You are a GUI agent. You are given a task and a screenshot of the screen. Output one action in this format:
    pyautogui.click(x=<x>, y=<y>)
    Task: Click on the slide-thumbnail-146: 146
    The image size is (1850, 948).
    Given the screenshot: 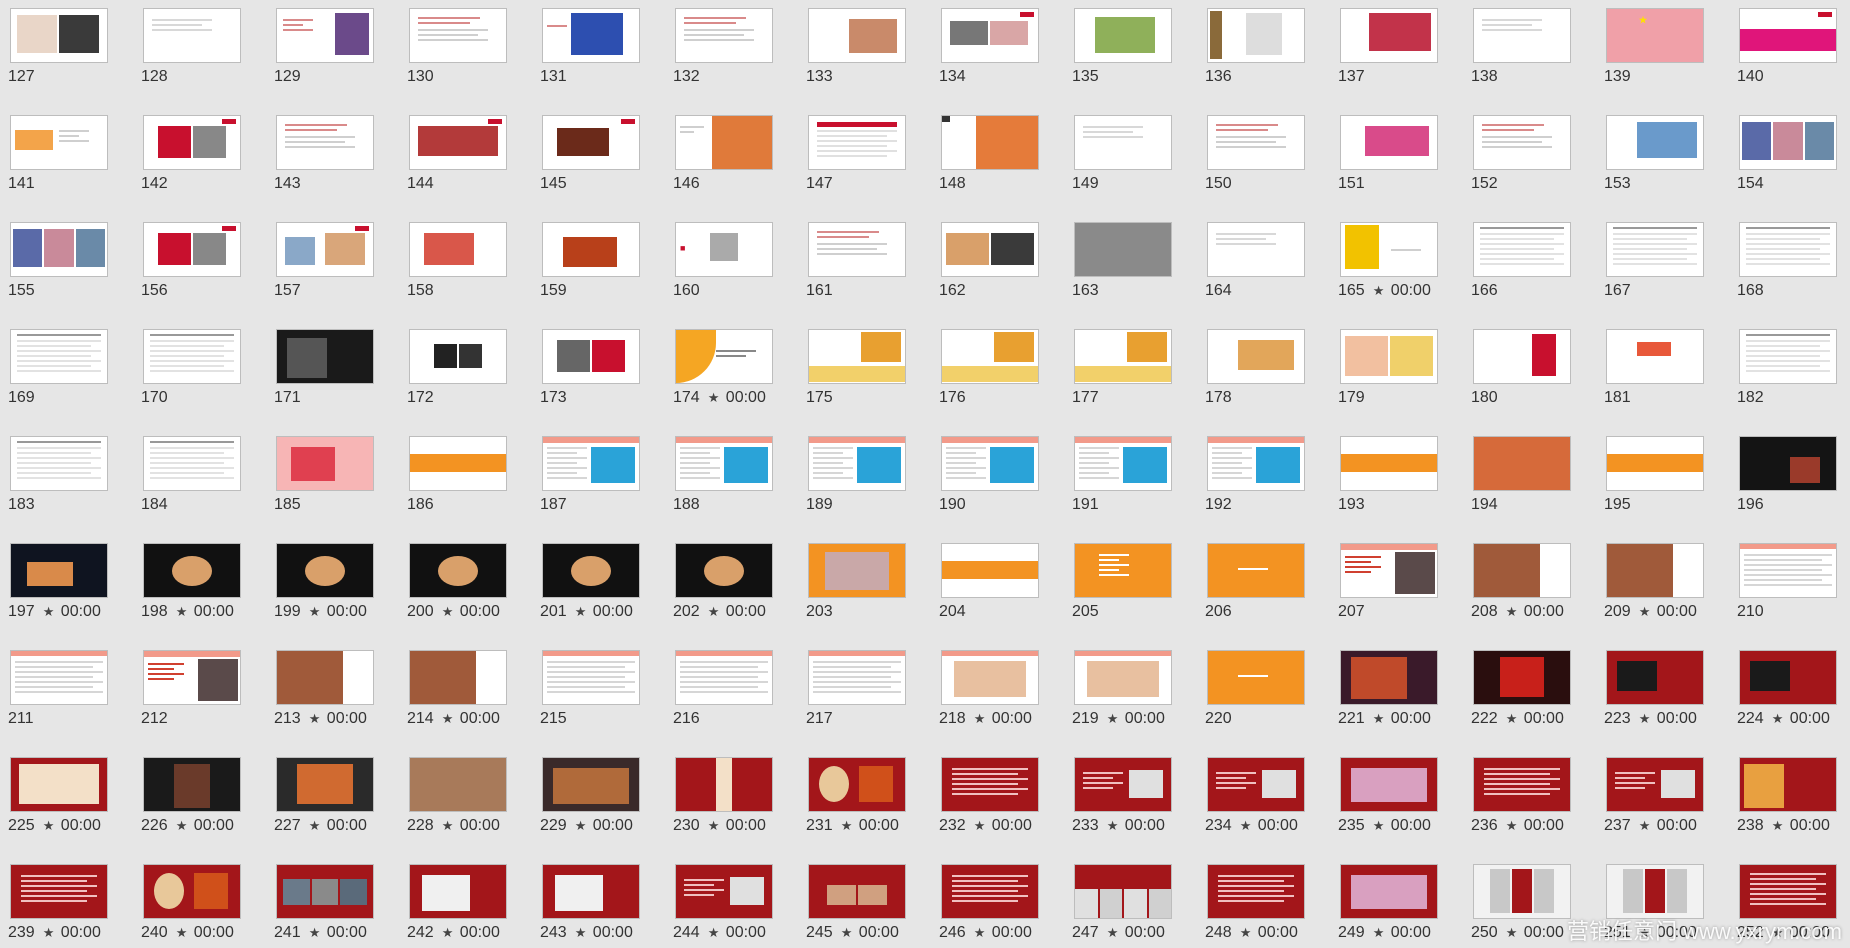 What is the action you would take?
    pyautogui.click(x=723, y=153)
    